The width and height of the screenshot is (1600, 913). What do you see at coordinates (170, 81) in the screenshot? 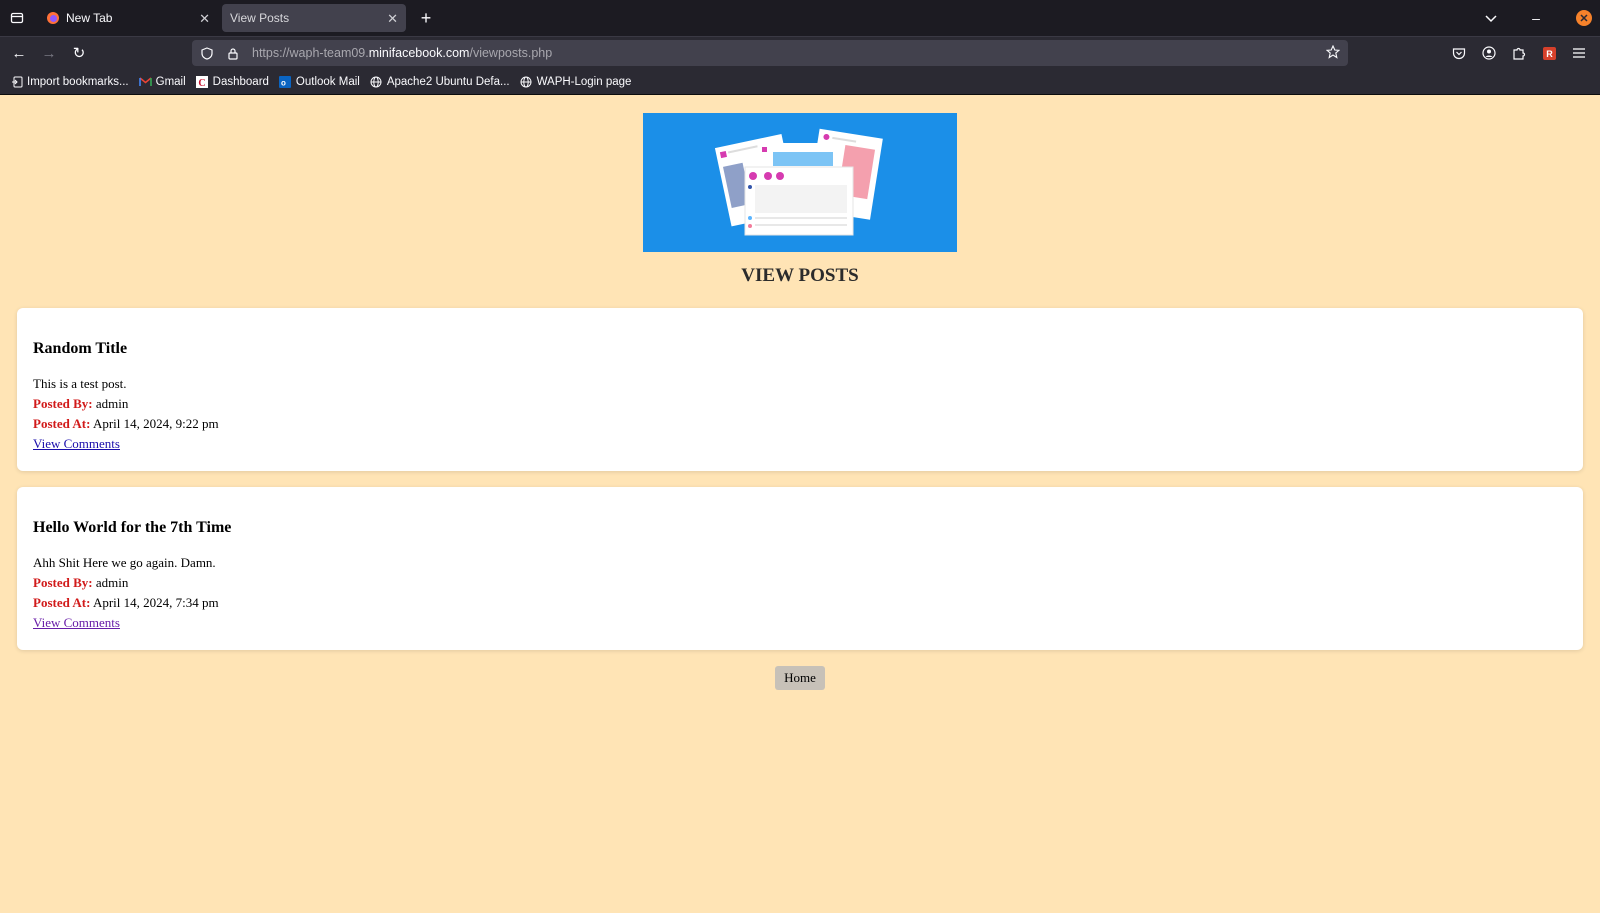
I see `bookmark-label: Gmail` at bounding box center [170, 81].